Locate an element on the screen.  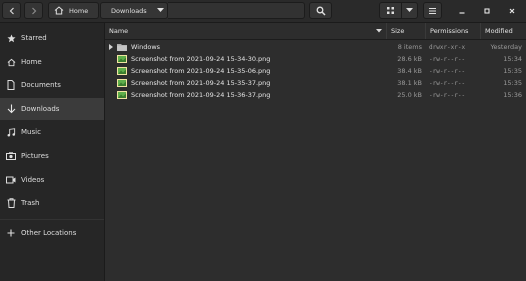
path-downloads-button: Downloads is located at coordinates (134, 10).